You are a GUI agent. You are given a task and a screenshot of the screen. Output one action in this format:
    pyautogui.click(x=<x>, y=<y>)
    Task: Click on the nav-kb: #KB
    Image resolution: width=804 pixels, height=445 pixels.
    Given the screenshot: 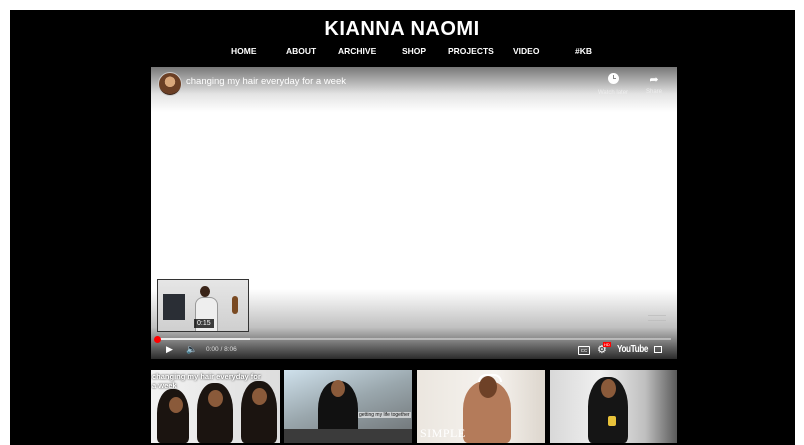 What is the action you would take?
    pyautogui.click(x=583, y=51)
    